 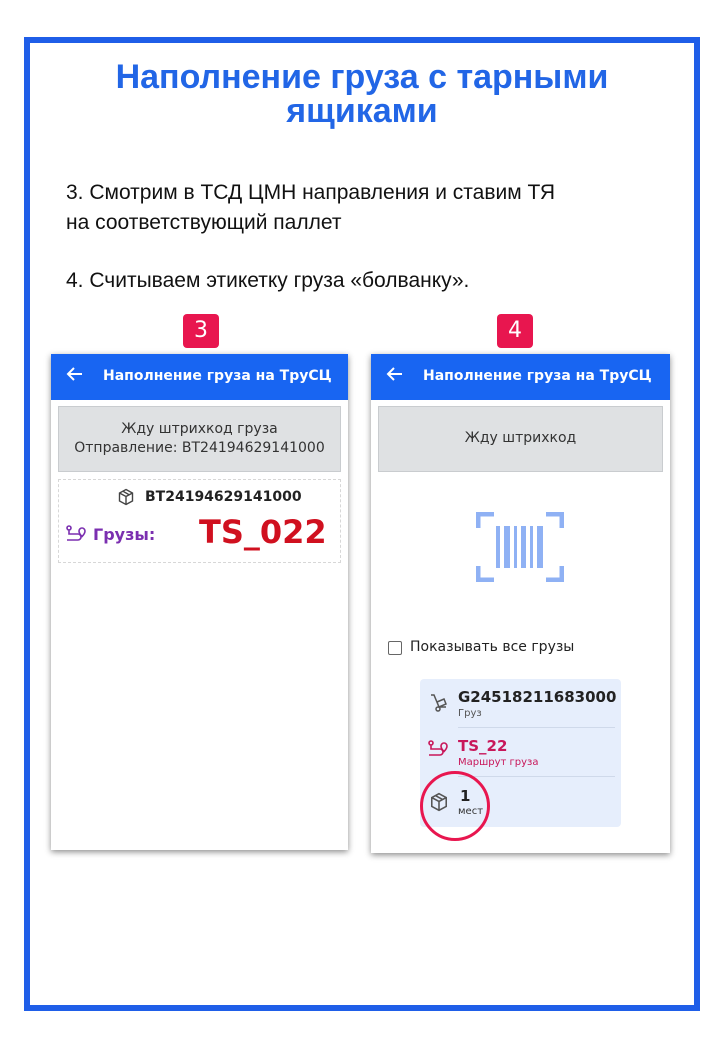 I want to click on title-line-1: Наполнение груза с тарными, so click(x=362, y=77).